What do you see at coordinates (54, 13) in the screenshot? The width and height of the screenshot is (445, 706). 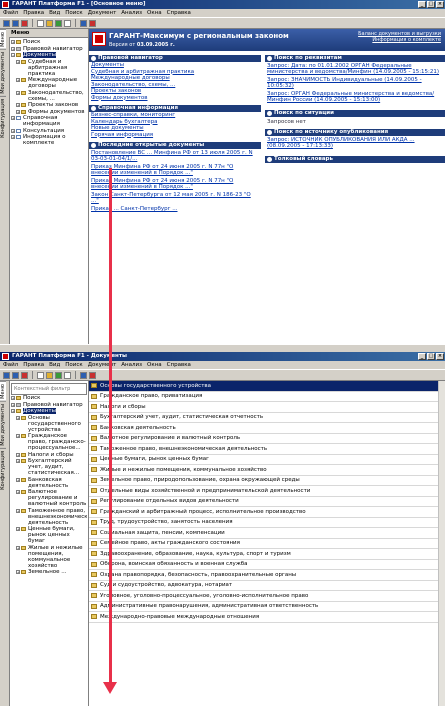 I see `menu-view: Вид` at bounding box center [54, 13].